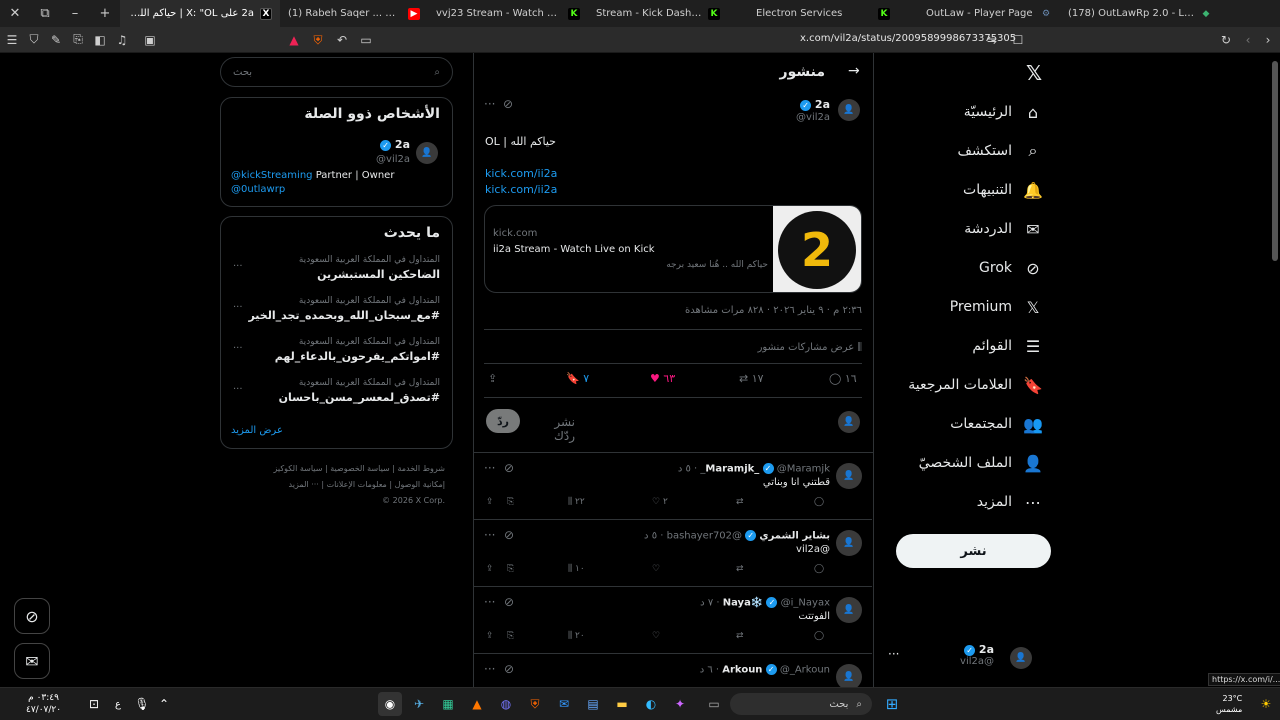 This screenshot has width=1280, height=720. Describe the element at coordinates (997, 424) in the screenshot. I see `sidebar-item-8: 👥 المجتمعات` at that location.